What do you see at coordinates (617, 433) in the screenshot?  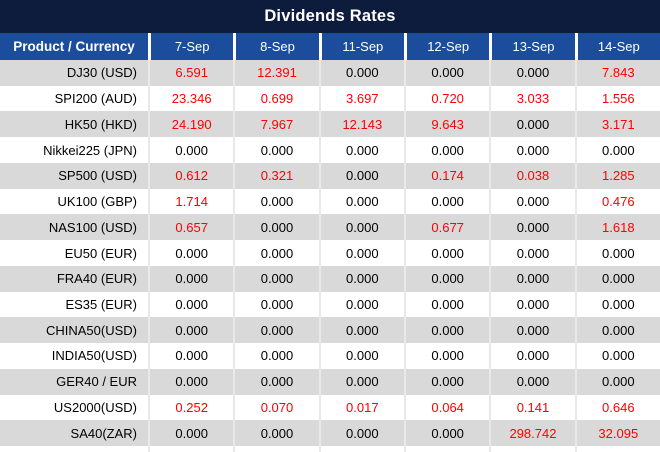 I see `value-cell: 32.095` at bounding box center [617, 433].